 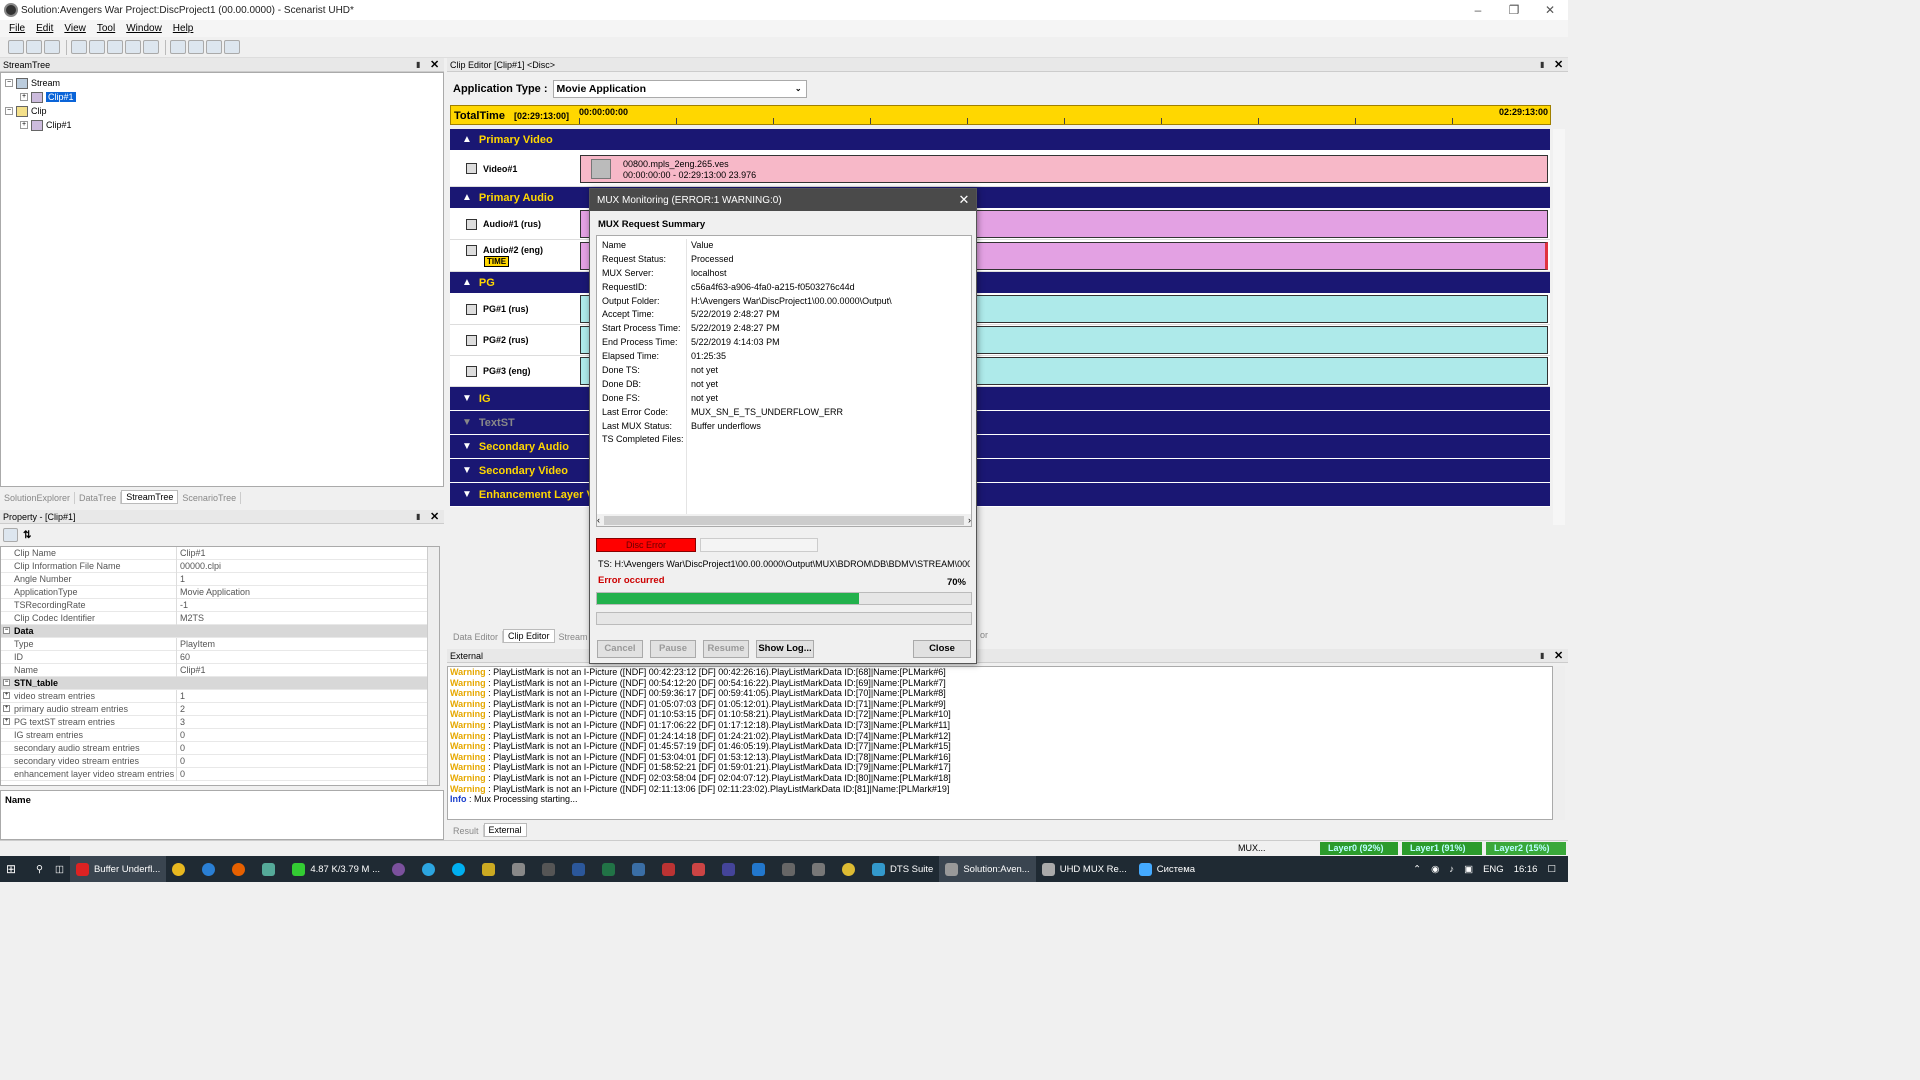 I want to click on property-row: Type PlayItem, so click(x=220, y=644).